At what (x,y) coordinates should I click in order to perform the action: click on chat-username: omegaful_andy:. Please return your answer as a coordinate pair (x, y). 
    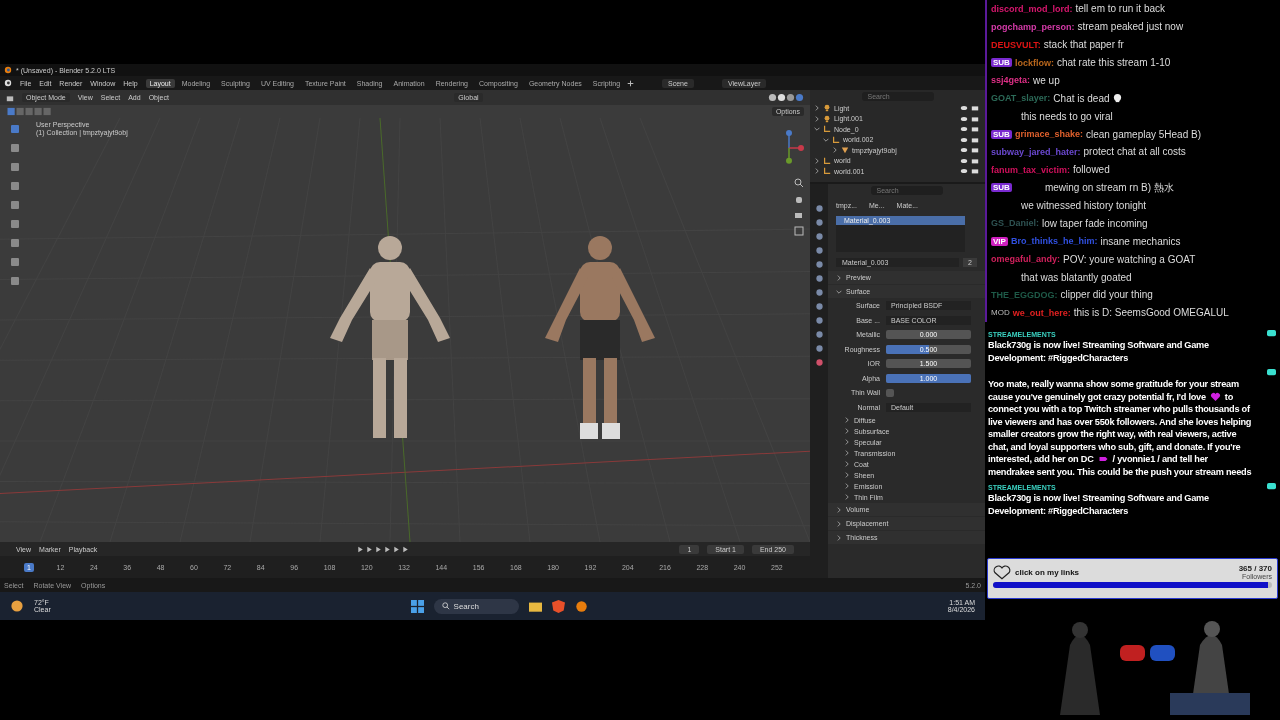
    Looking at the image, I should click on (1025, 259).